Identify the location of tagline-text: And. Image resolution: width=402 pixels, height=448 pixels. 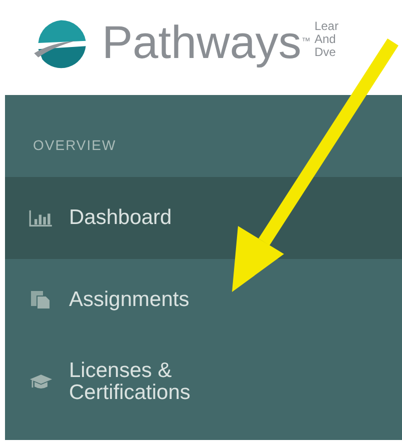
(325, 39).